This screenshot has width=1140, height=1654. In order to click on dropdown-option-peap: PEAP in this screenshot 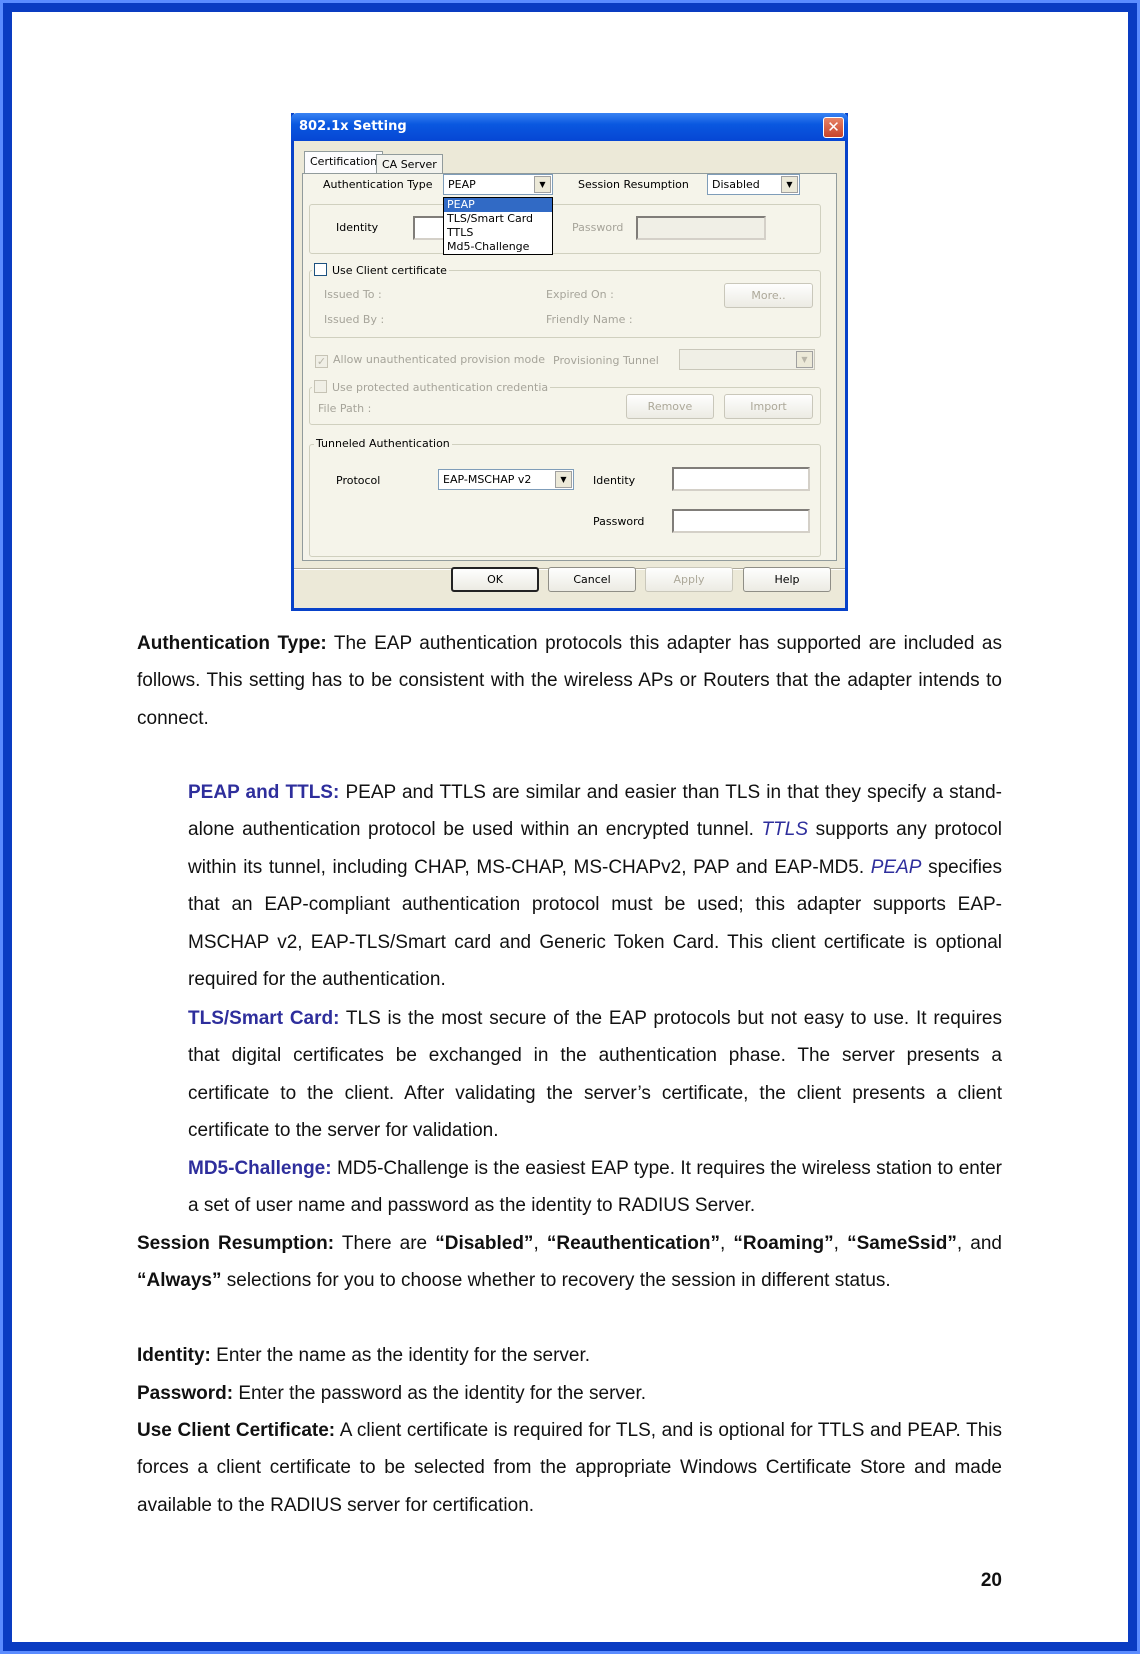, I will do `click(498, 205)`.